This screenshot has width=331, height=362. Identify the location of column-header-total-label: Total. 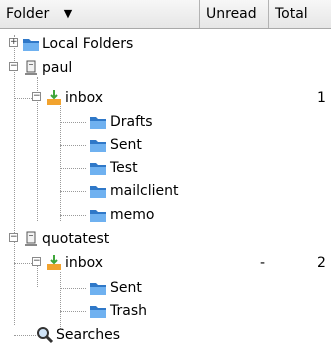
(291, 14).